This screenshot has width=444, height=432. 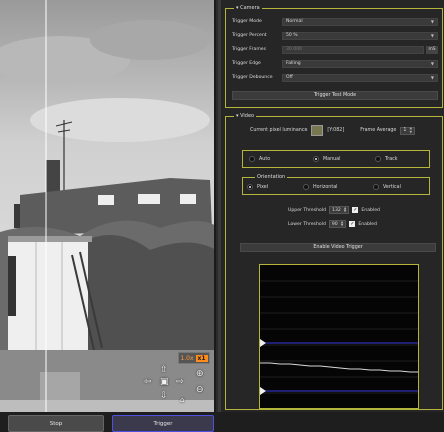 What do you see at coordinates (339, 367) in the screenshot?
I see `luminance-trace` at bounding box center [339, 367].